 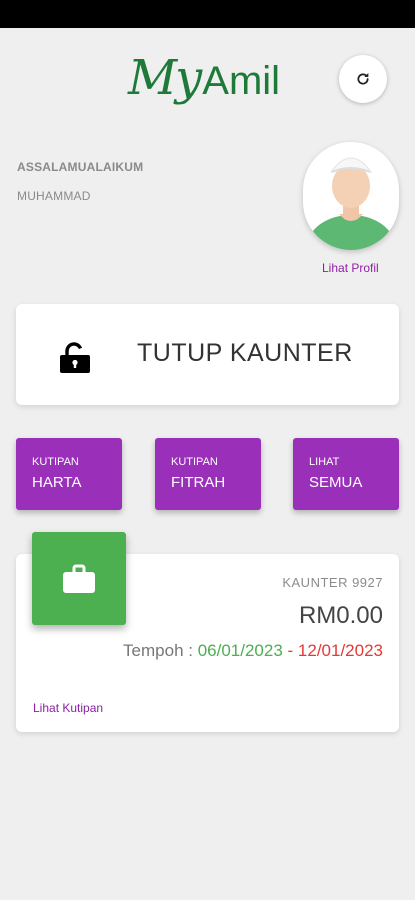 I want to click on collection-amount: RM0.00, so click(x=340, y=615).